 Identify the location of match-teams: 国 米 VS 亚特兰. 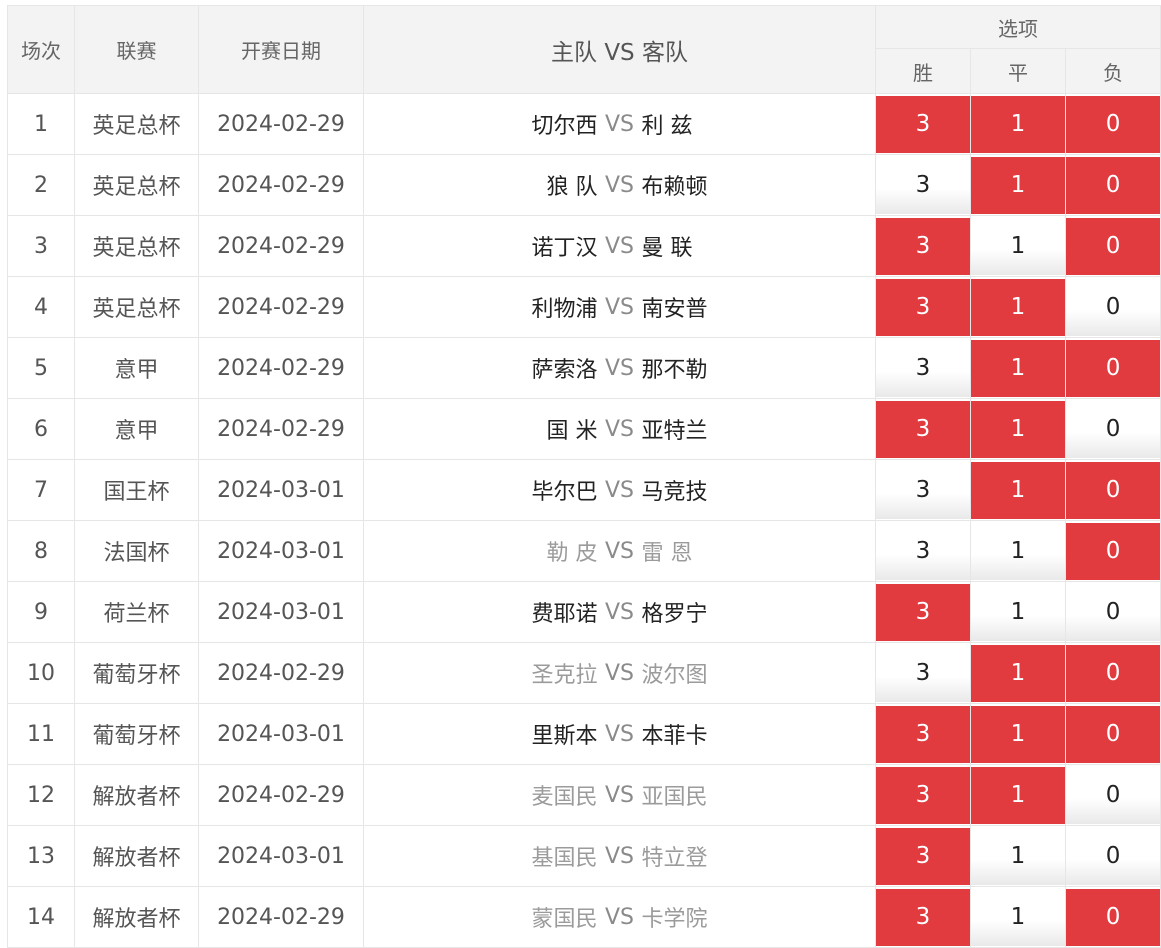
(619, 429).